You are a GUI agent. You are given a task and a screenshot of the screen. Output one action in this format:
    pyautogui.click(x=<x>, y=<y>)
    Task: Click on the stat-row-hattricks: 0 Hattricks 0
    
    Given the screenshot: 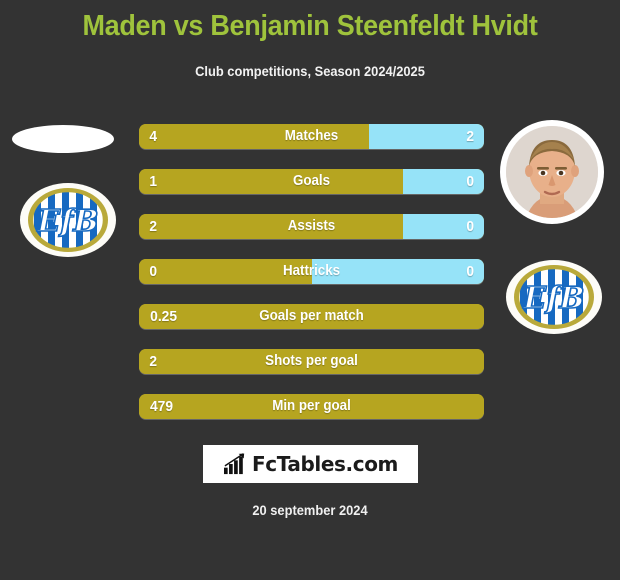 What is the action you would take?
    pyautogui.click(x=311, y=271)
    